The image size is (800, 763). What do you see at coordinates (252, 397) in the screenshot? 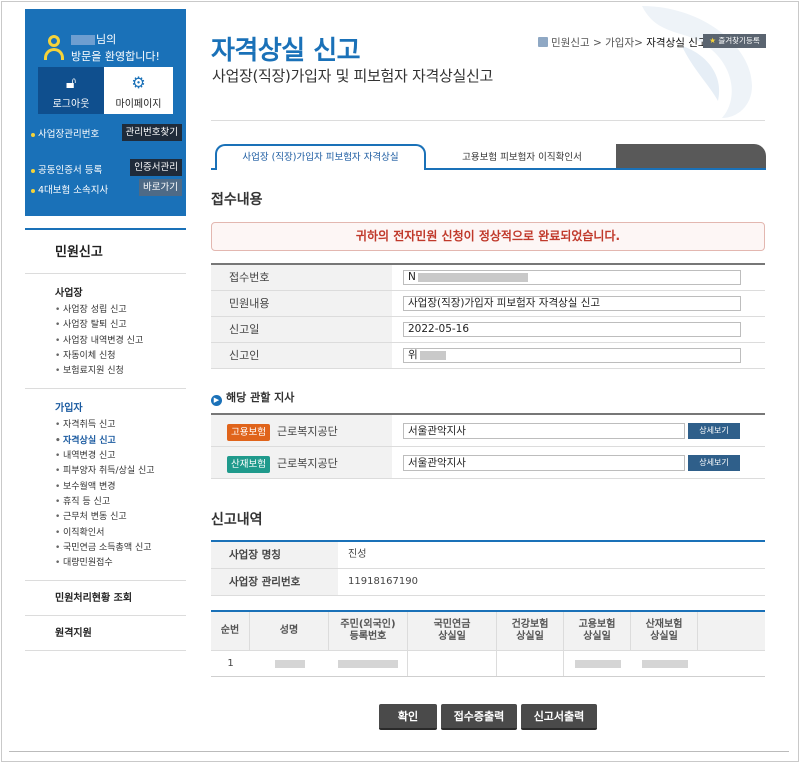
I see `branch-section-title: ▶ 해당 관할 지사` at bounding box center [252, 397].